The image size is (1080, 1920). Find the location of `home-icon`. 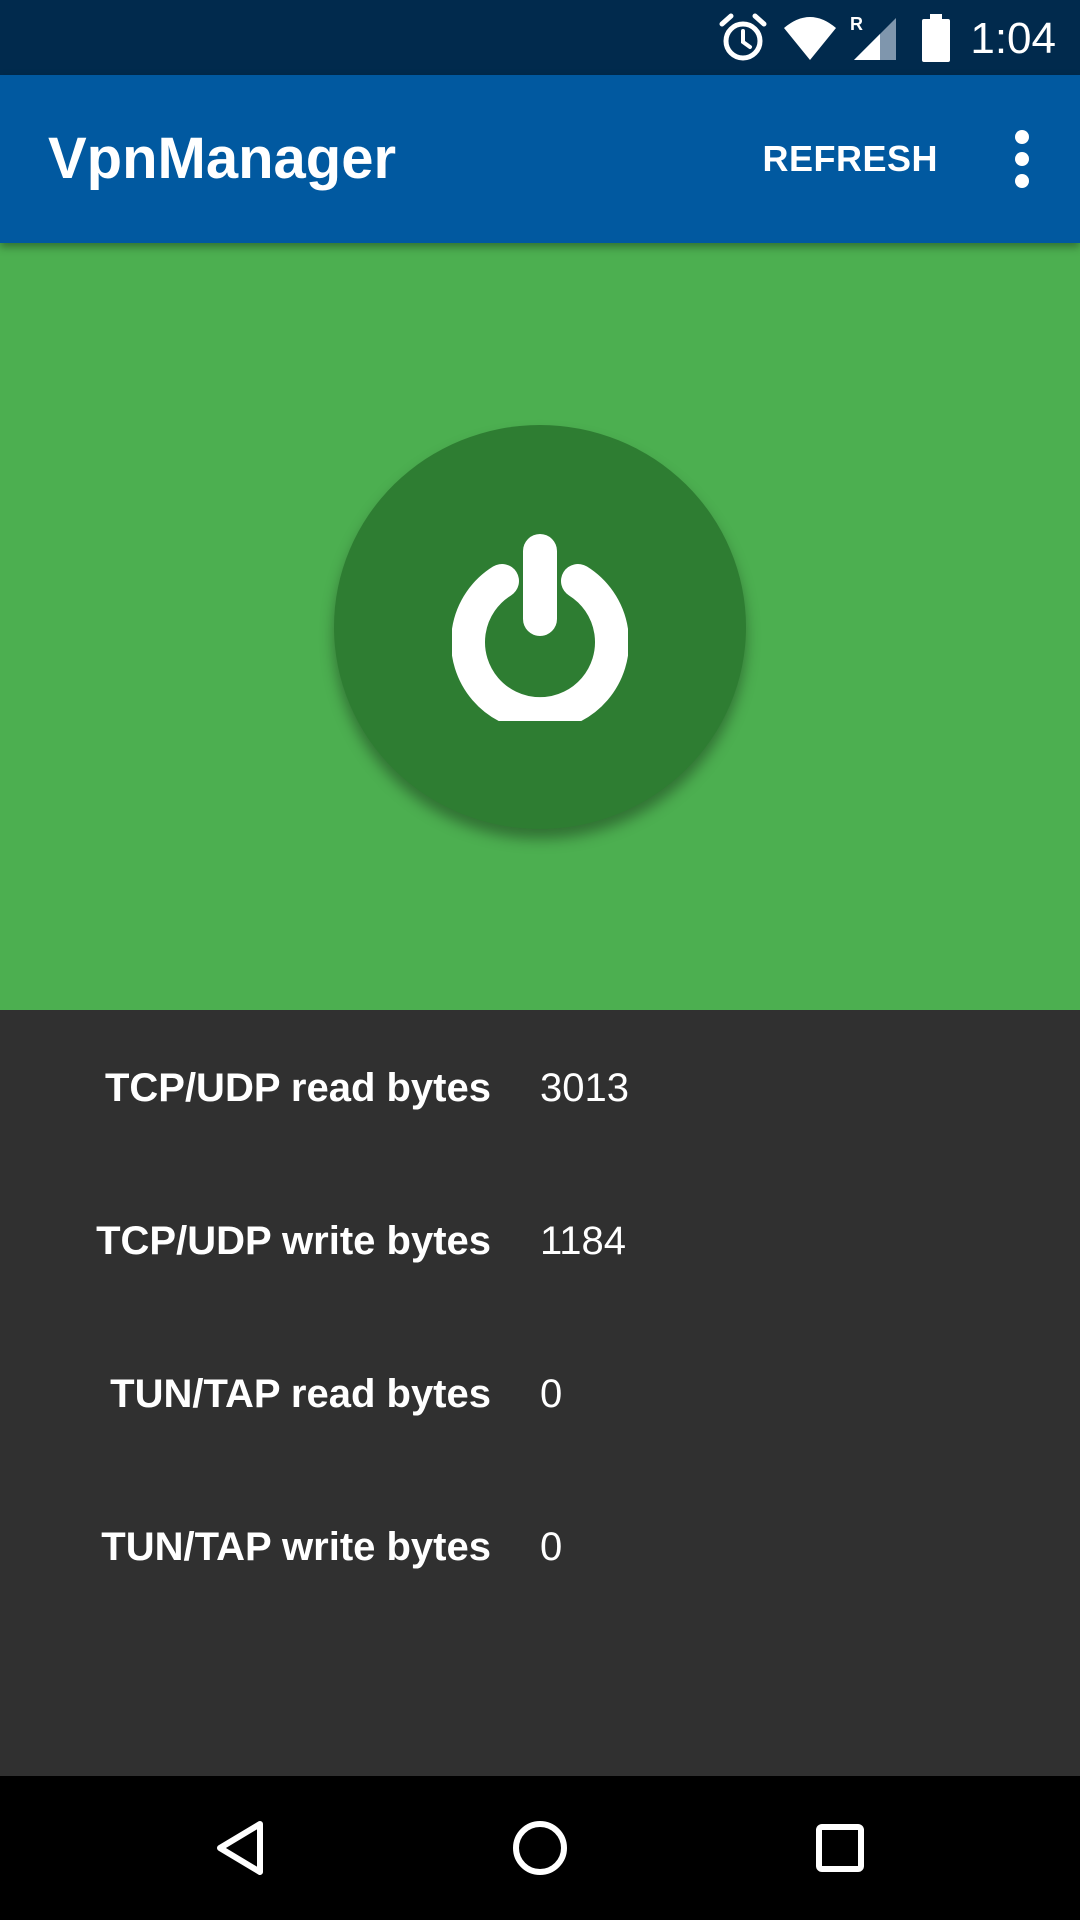

home-icon is located at coordinates (540, 1848).